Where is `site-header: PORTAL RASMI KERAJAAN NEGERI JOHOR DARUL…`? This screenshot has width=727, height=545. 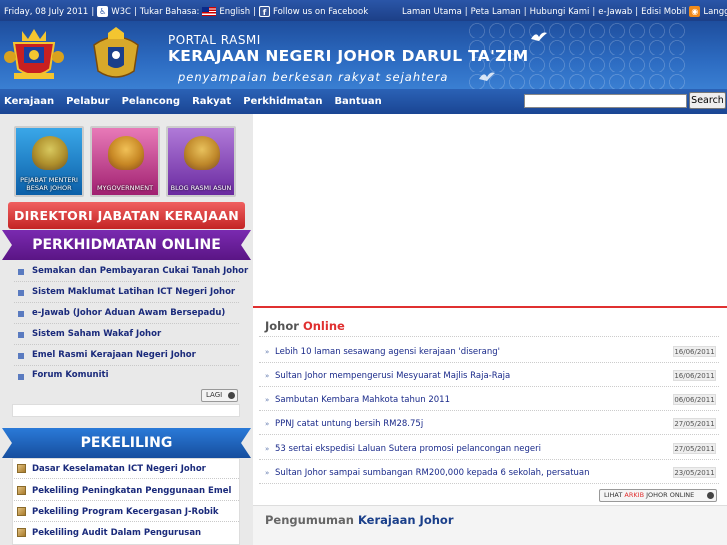 site-header: PORTAL RASMI KERAJAAN NEGERI JOHOR DARUL… is located at coordinates (363, 55).